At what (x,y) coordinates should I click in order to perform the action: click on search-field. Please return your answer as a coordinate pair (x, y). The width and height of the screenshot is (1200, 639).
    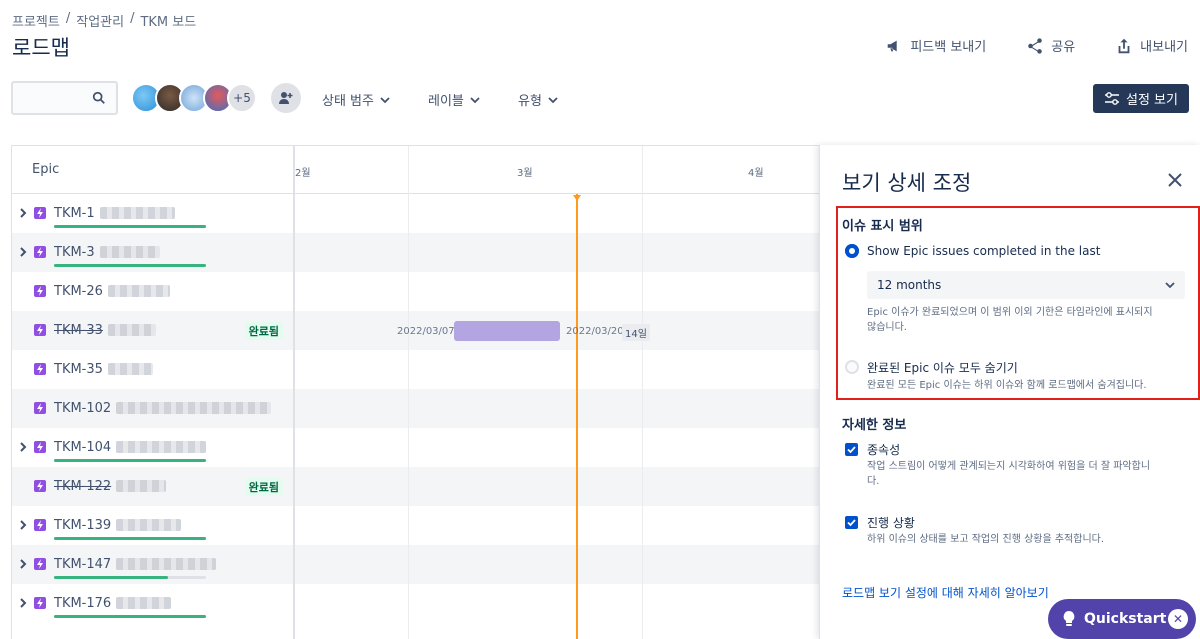
    Looking at the image, I should click on (64, 98).